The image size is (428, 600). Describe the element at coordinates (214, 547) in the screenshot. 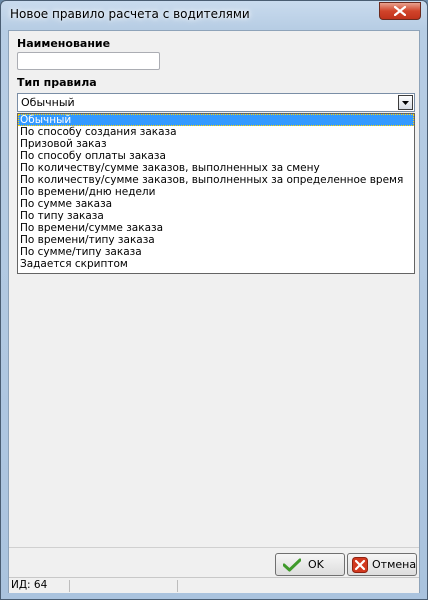

I see `button-divider` at that location.